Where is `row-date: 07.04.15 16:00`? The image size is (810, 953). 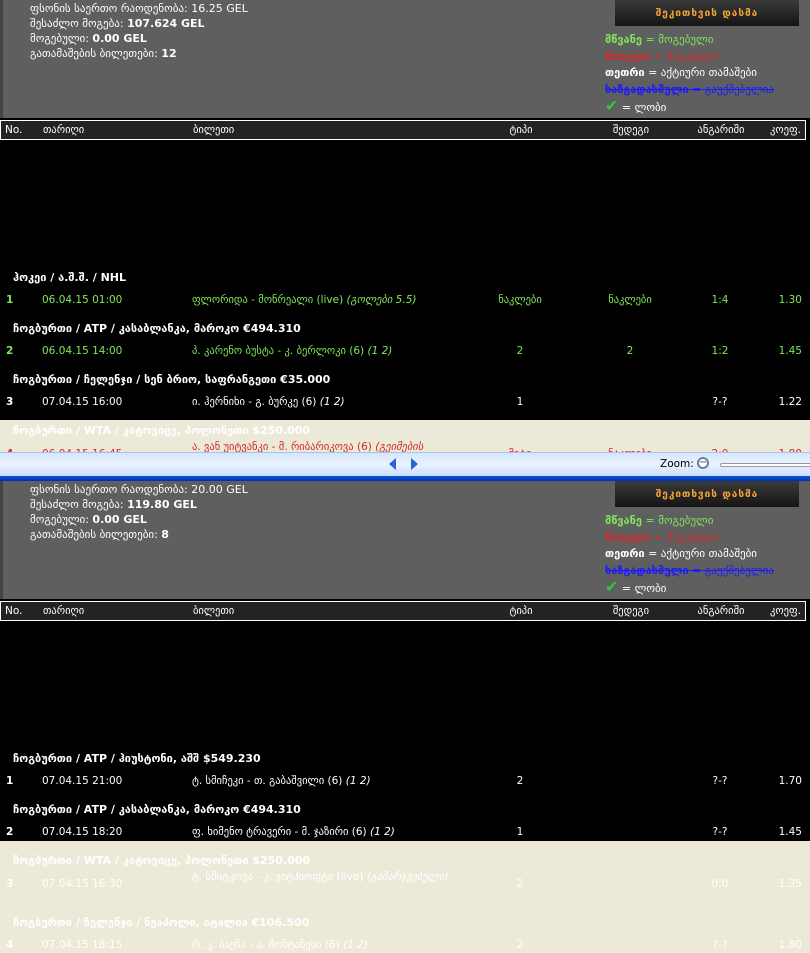 row-date: 07.04.15 16:00 is located at coordinates (82, 402).